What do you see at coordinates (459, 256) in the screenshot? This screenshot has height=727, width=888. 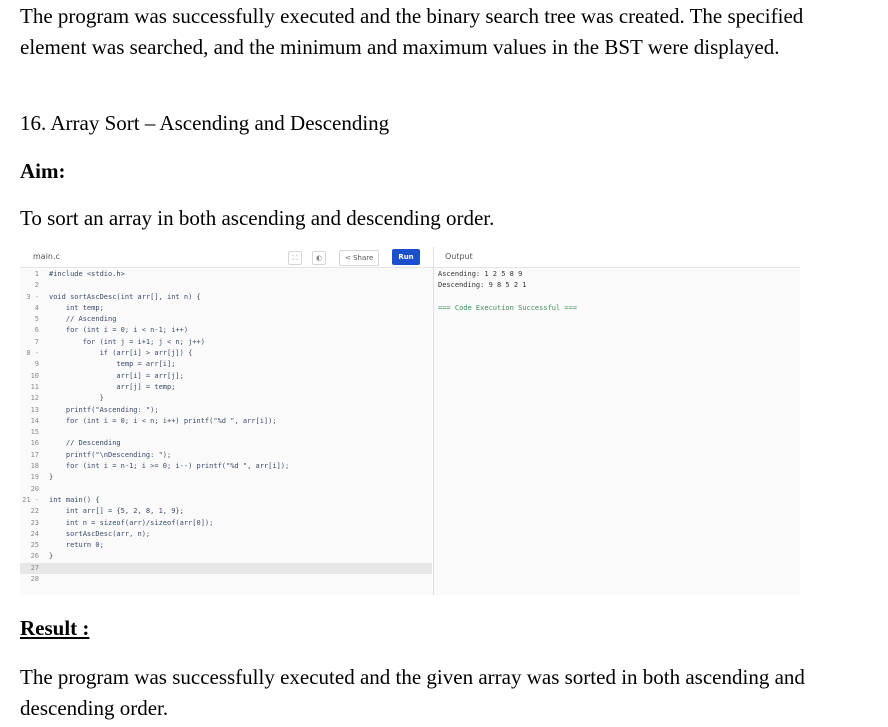 I see `output-title: Output` at bounding box center [459, 256].